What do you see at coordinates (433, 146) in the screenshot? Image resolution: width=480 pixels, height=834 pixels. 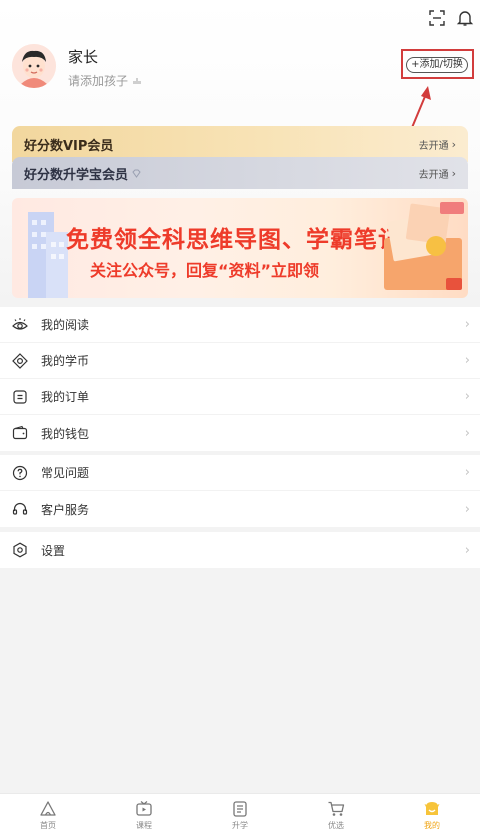 I see `vip-open-label: 去开通` at bounding box center [433, 146].